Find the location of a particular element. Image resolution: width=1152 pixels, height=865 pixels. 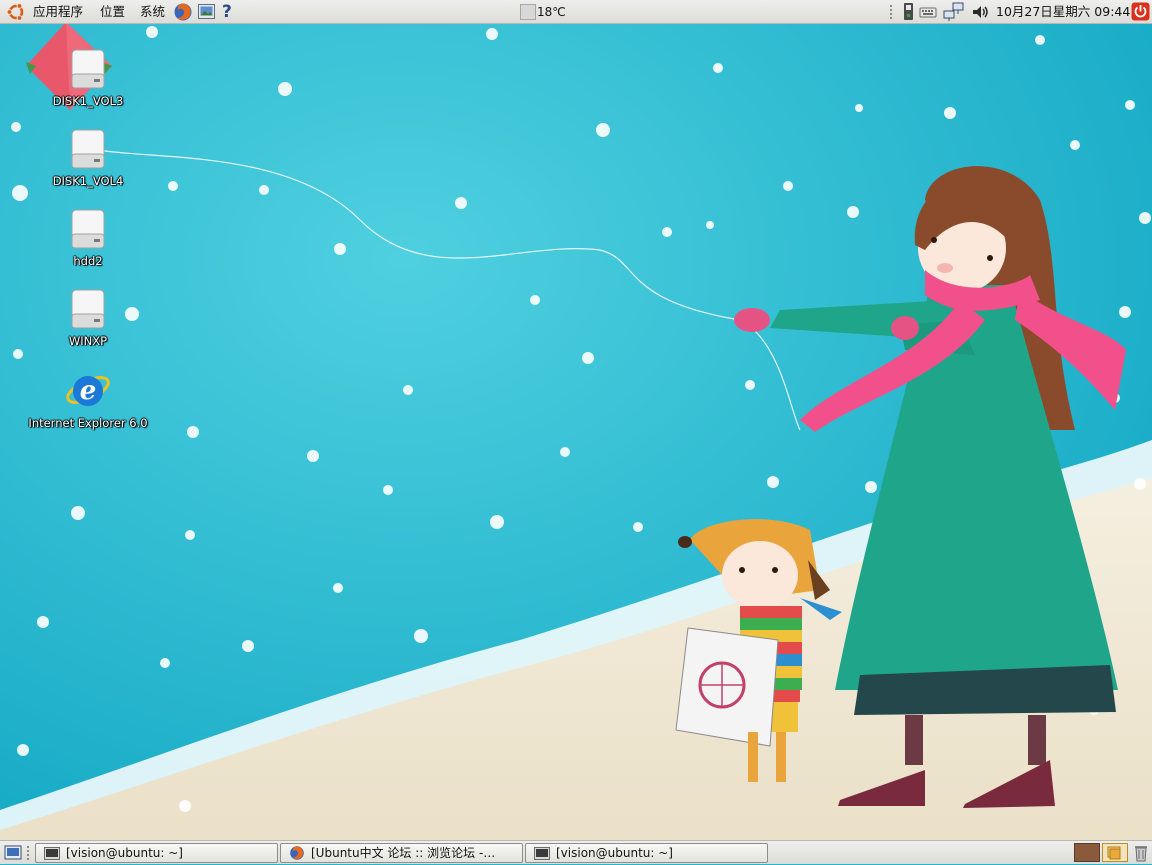

taskbar-button-terminal-1: [vision@ubuntu: ~] is located at coordinates (156, 853).